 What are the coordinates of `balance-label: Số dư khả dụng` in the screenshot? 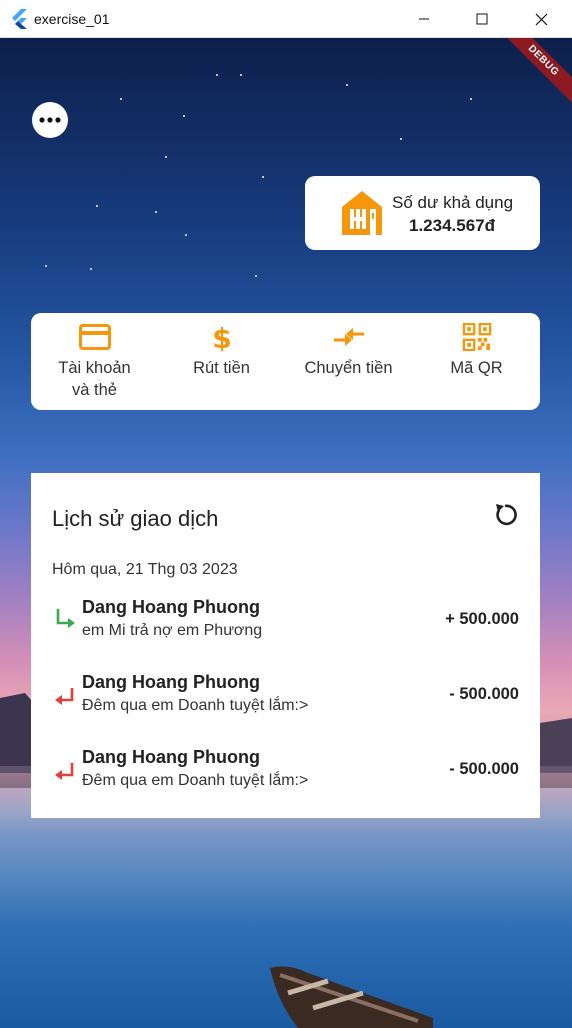 It's located at (453, 202).